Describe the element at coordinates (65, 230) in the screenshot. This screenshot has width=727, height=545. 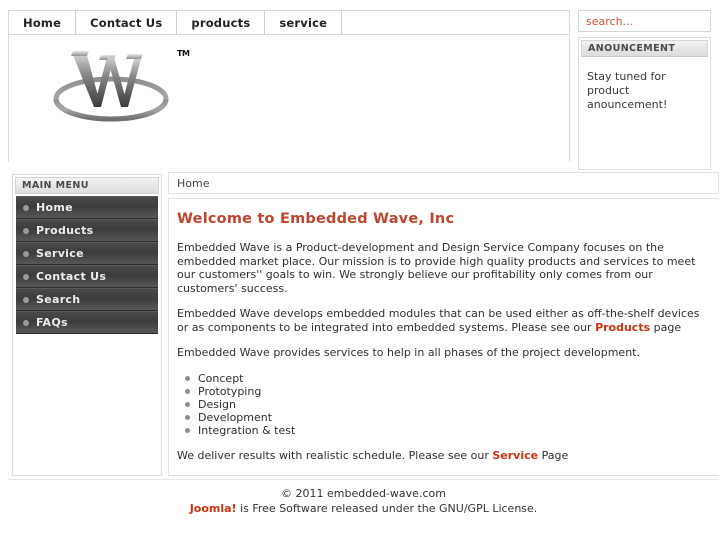
I see `sidebar-item-label: Products` at that location.